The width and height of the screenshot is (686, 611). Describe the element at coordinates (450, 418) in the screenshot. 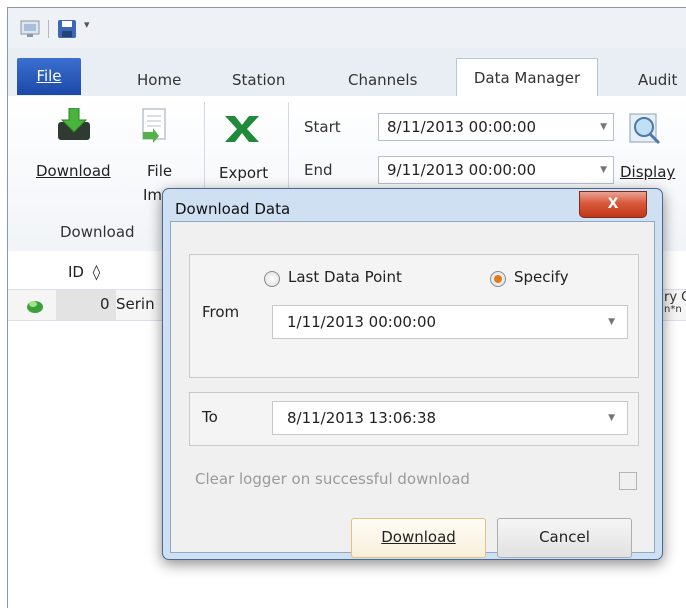

I see `to-date-combo: 8/11/2013 13:06:38 ▼` at that location.